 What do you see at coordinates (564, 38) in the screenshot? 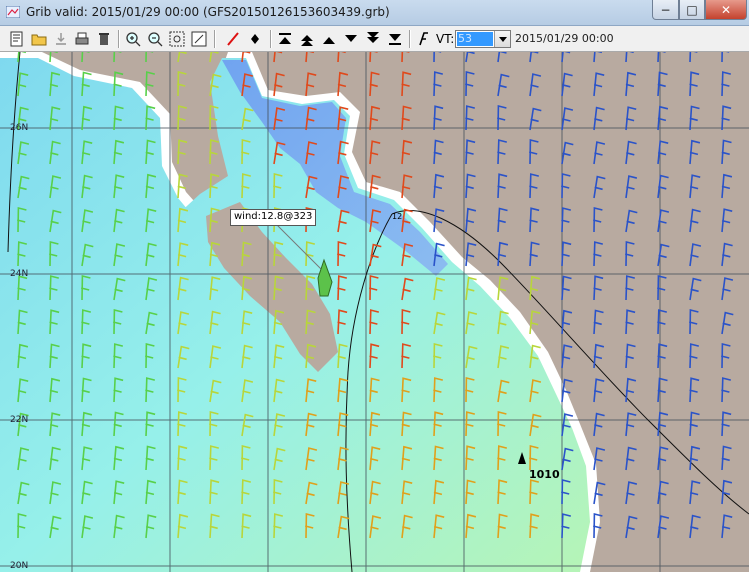
I see `valid-time-display: 2015/01/29 00:00` at bounding box center [564, 38].